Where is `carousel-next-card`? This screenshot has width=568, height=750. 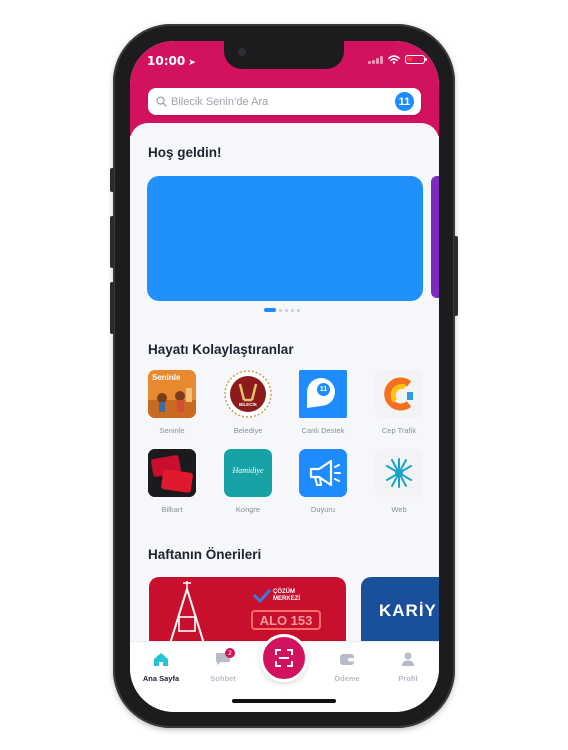
carousel-next-card is located at coordinates (435, 237).